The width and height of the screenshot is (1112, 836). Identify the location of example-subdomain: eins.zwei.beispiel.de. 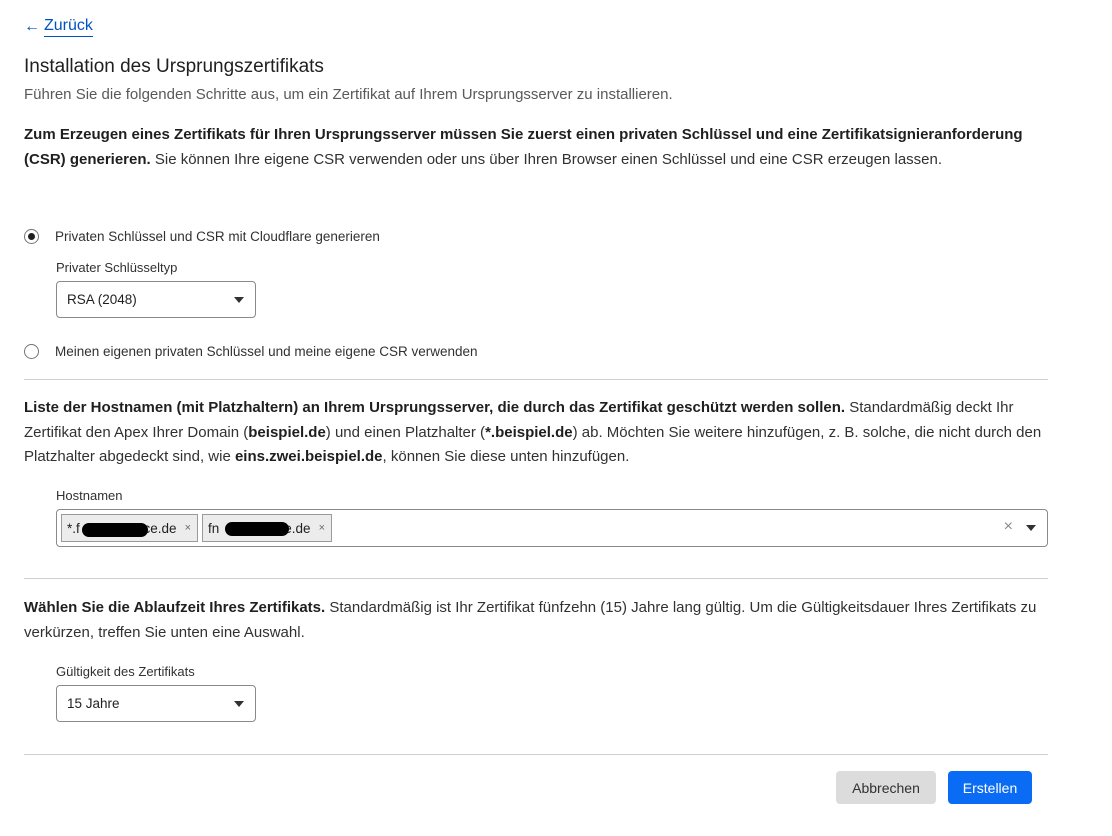
(308, 456).